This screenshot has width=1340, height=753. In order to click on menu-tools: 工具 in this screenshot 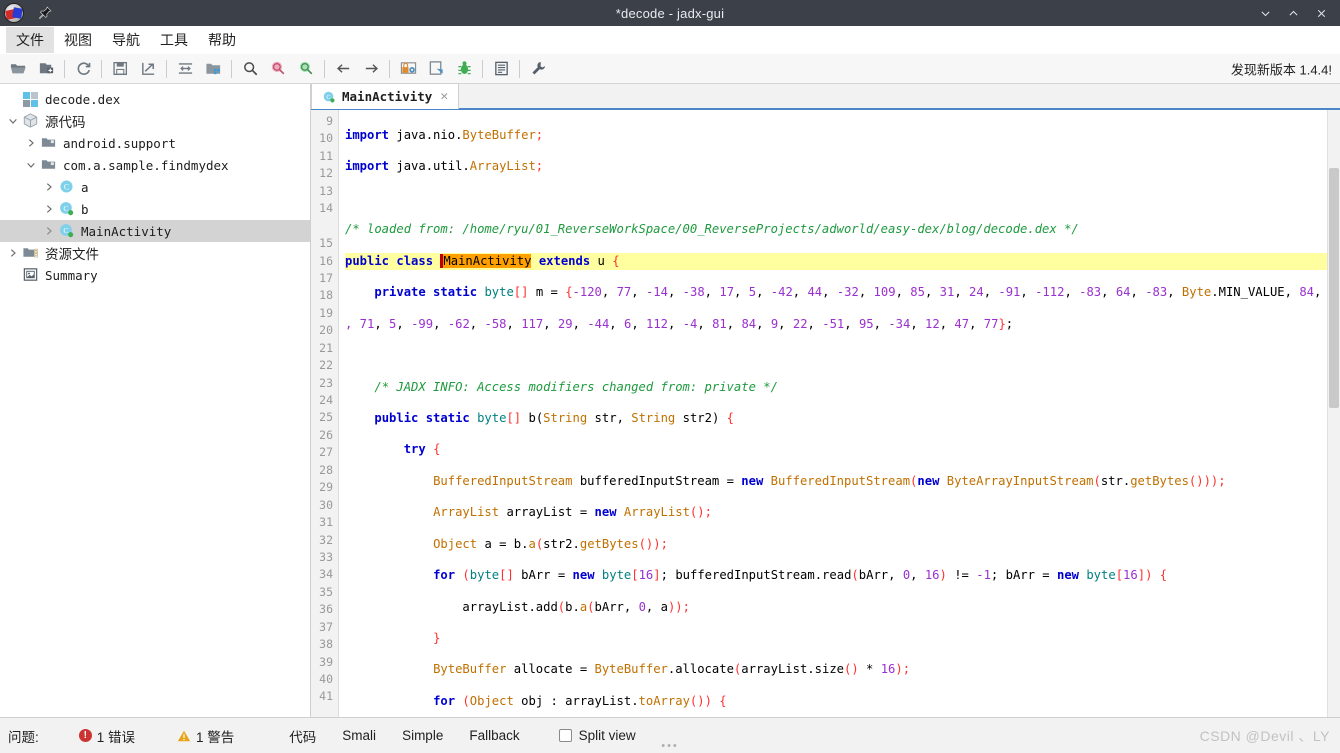, I will do `click(174, 40)`.